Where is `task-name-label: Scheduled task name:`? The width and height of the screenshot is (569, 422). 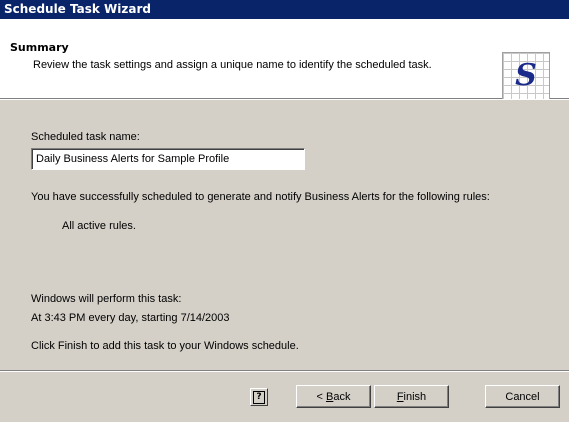 task-name-label: Scheduled task name: is located at coordinates (85, 137).